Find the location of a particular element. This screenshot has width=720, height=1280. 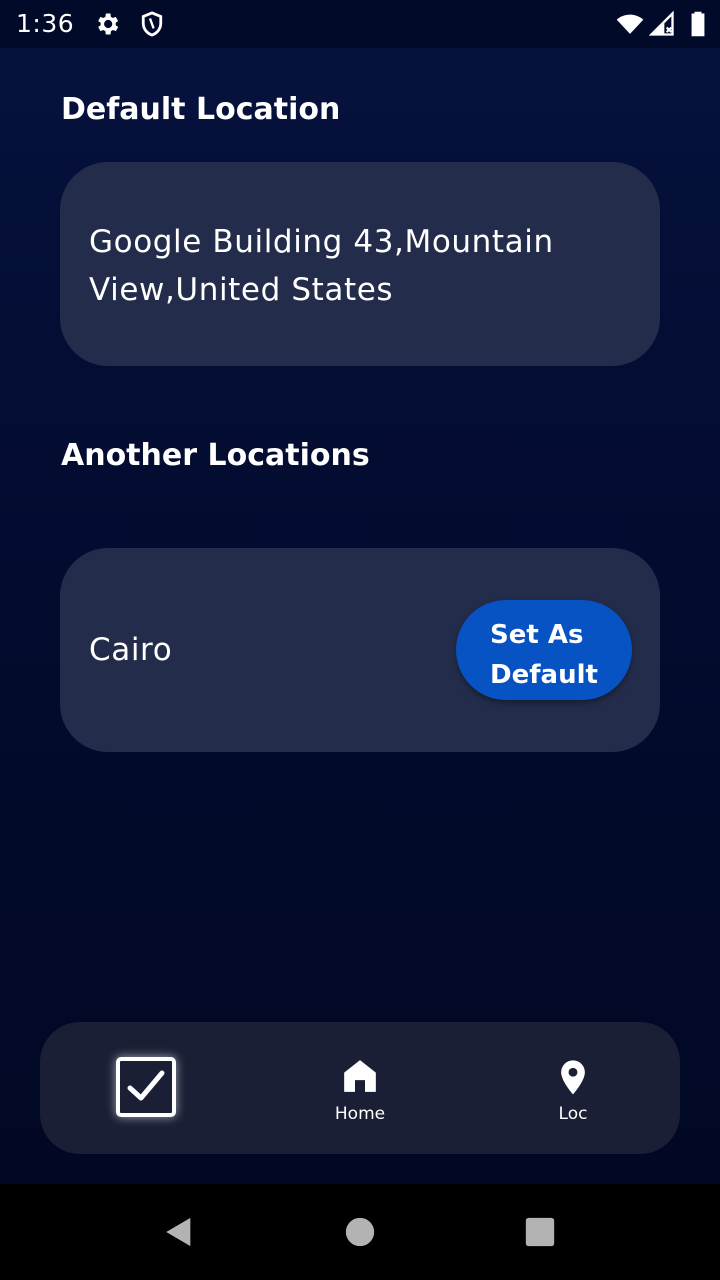

system-navigation-bar is located at coordinates (360, 1232).